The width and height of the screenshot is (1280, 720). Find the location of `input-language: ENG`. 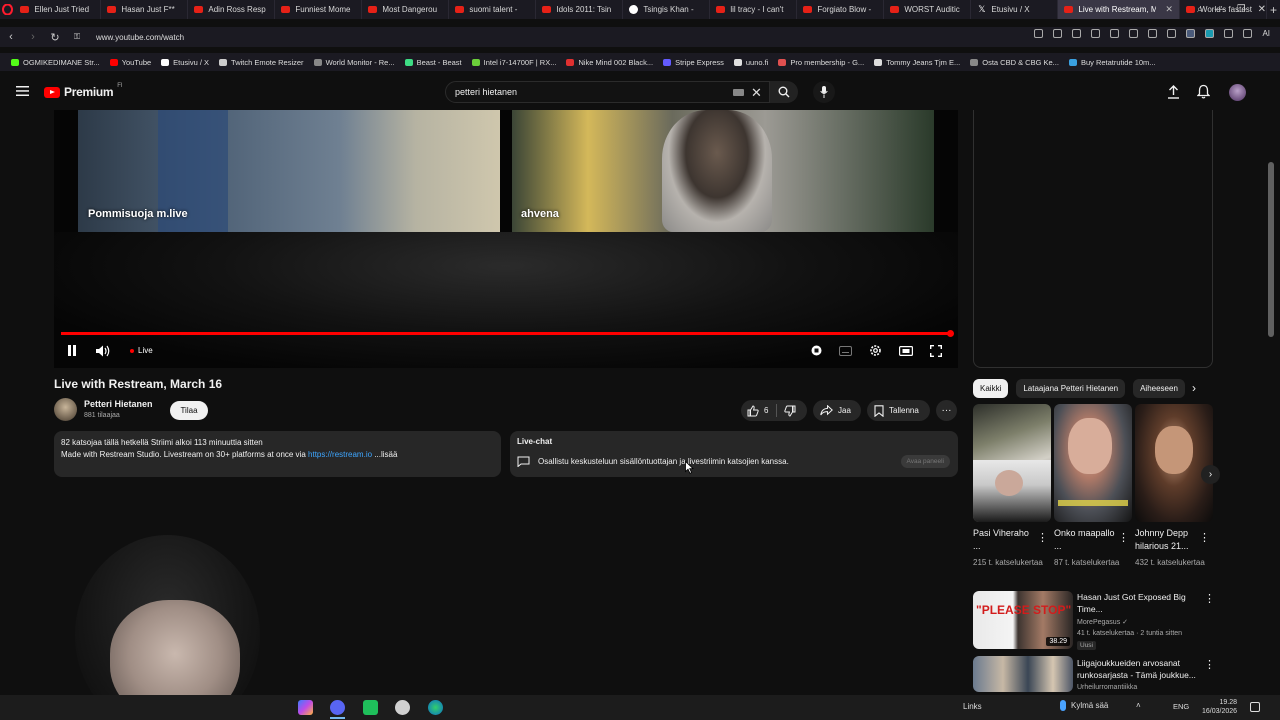

input-language: ENG is located at coordinates (1181, 706).